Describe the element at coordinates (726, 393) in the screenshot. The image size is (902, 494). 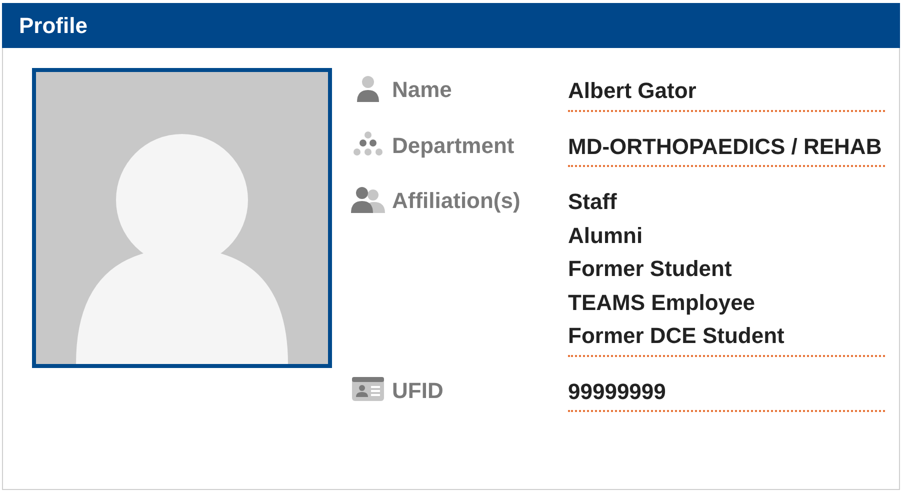
I see `field-value: 99999999` at that location.